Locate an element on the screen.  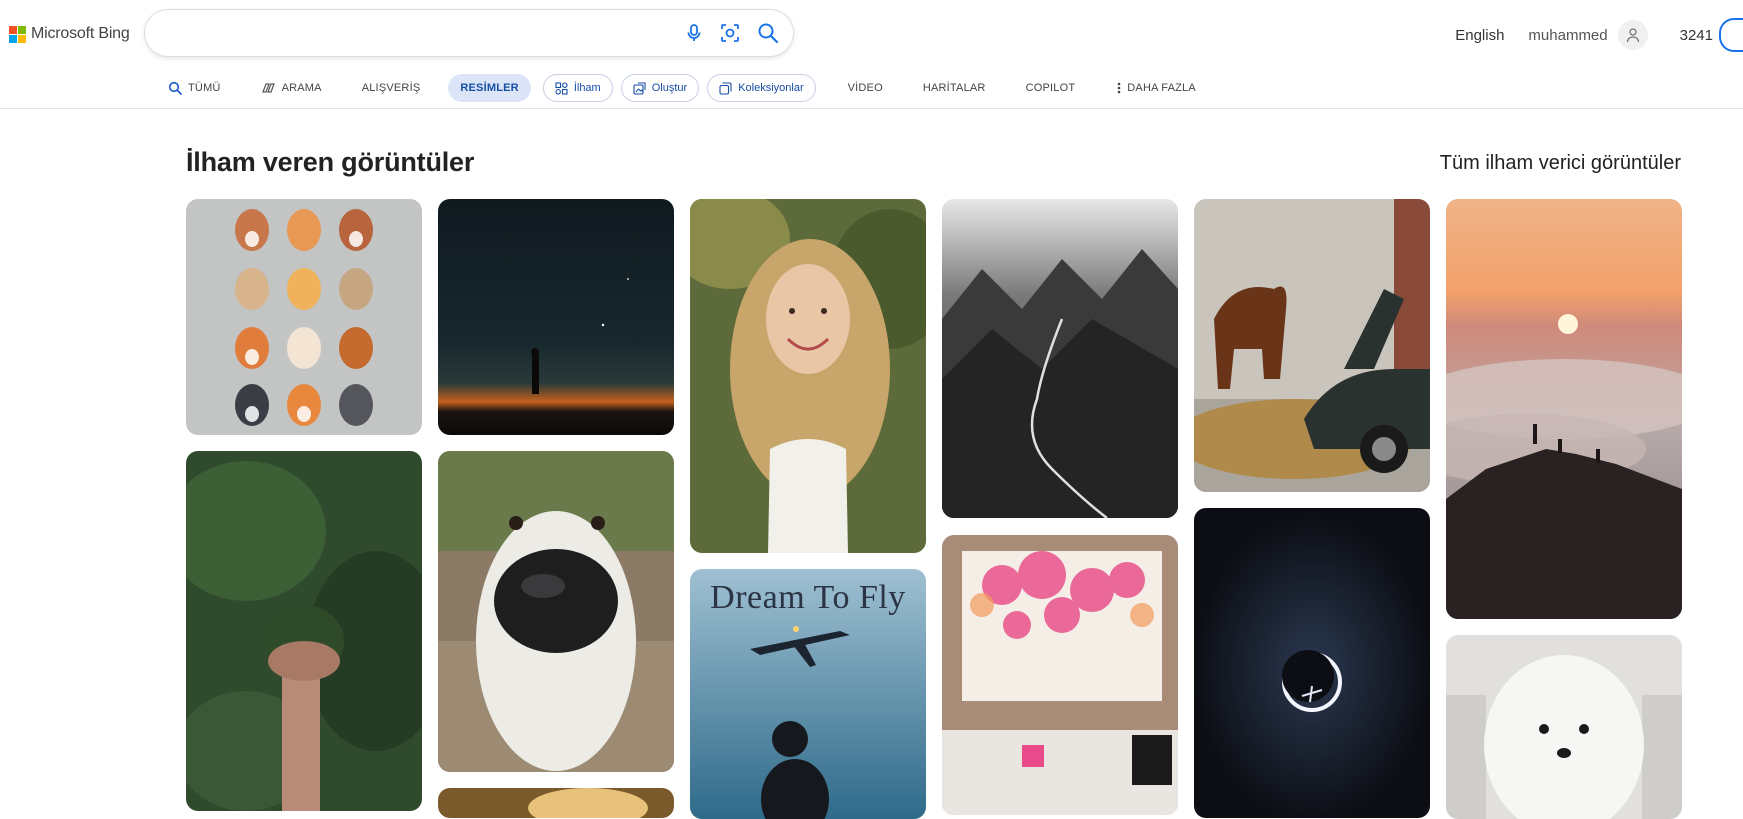
tab-alisveris: ALIŞVERİŞ is located at coordinates (391, 88).